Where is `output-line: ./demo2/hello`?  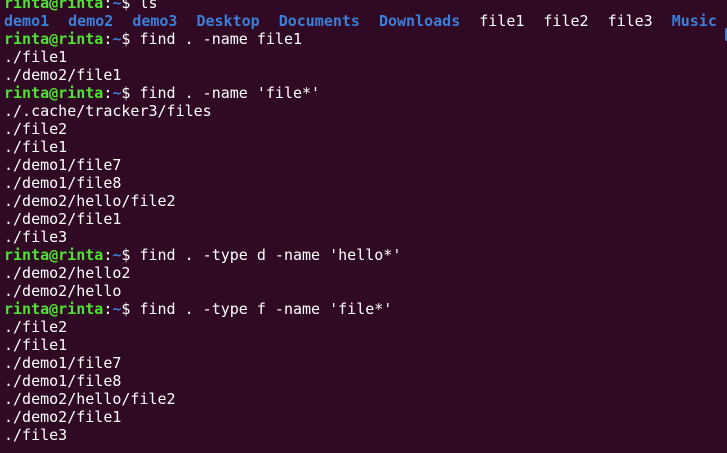 output-line: ./demo2/hello is located at coordinates (365, 291).